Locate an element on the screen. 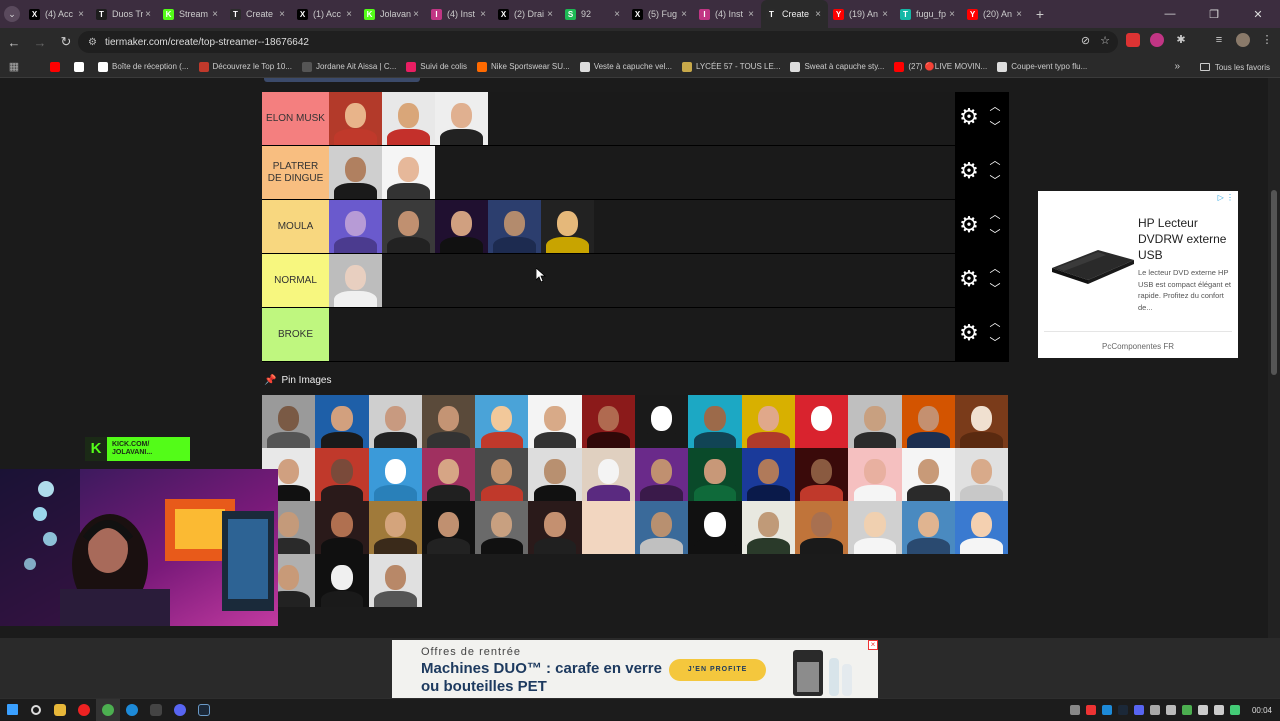  extension-pink-icon is located at coordinates (1157, 40).